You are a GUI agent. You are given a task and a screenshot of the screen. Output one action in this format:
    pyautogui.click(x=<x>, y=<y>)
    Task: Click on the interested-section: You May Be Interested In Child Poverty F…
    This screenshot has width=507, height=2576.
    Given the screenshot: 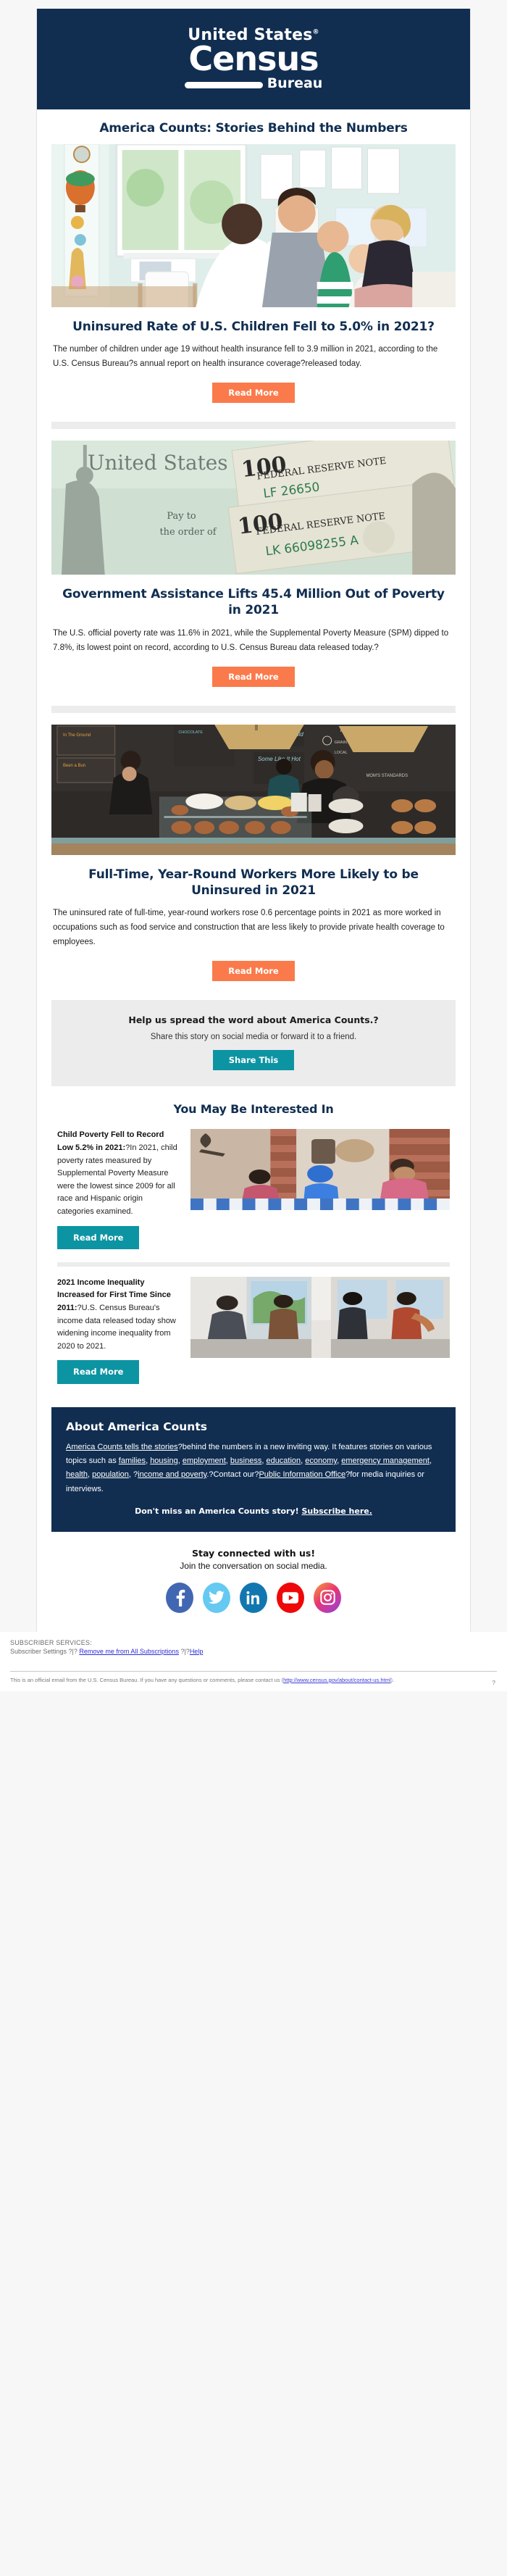 What is the action you would take?
    pyautogui.click(x=253, y=1241)
    